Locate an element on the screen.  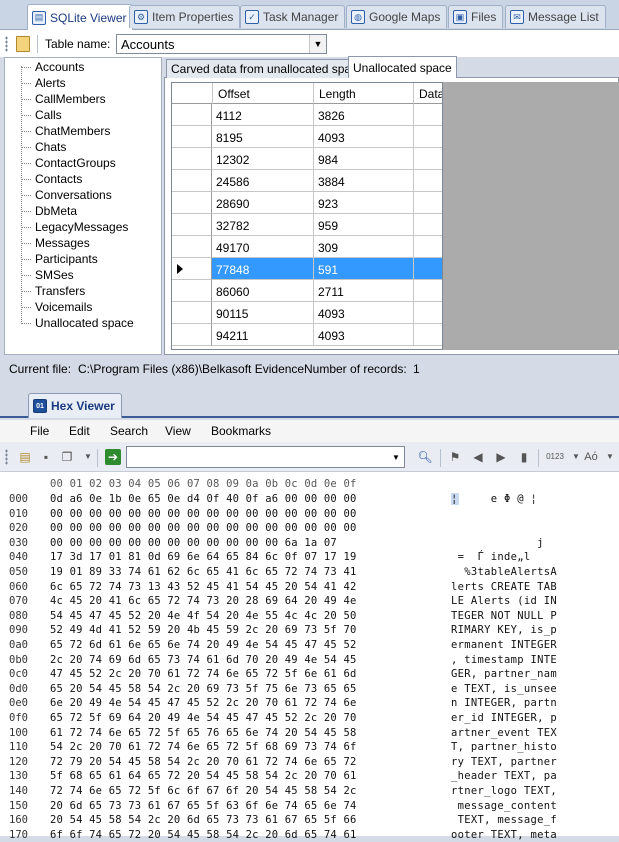
menu-file: File is located at coordinates (39, 431).